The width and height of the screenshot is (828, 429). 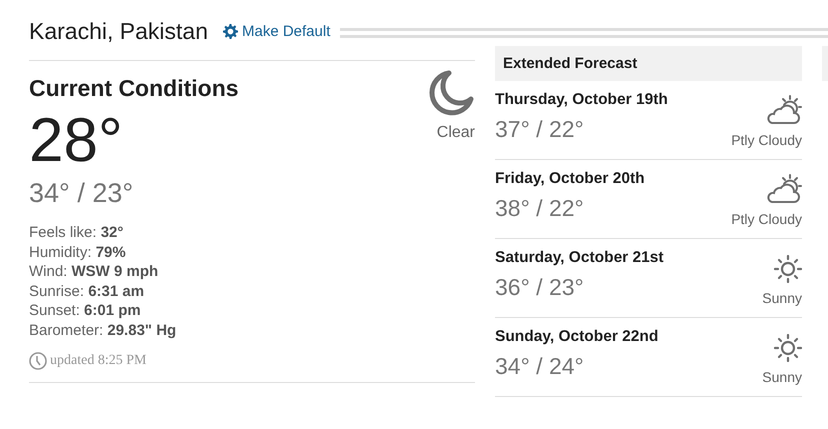 I want to click on forecast-date: Friday, October 20th, so click(x=570, y=179).